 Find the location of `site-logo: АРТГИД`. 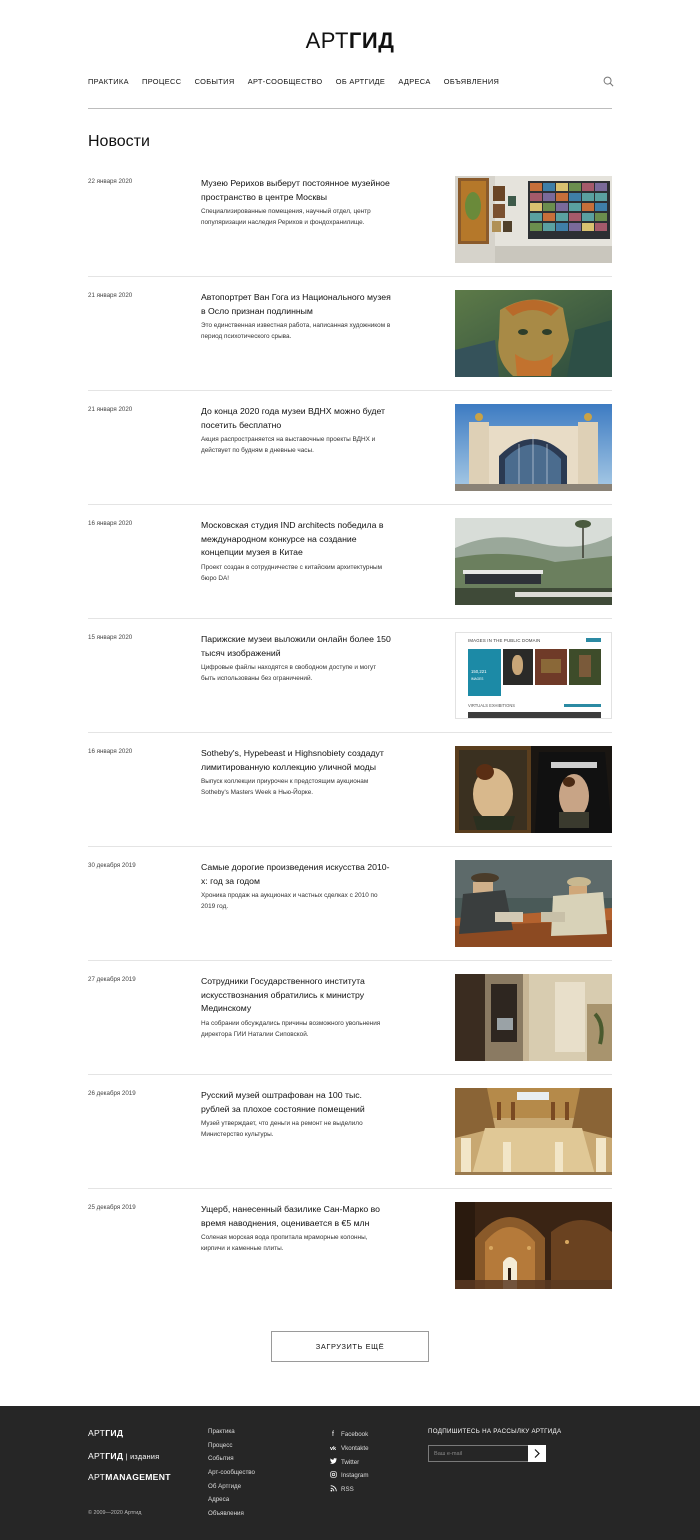

site-logo: АРТГИД is located at coordinates (350, 41).